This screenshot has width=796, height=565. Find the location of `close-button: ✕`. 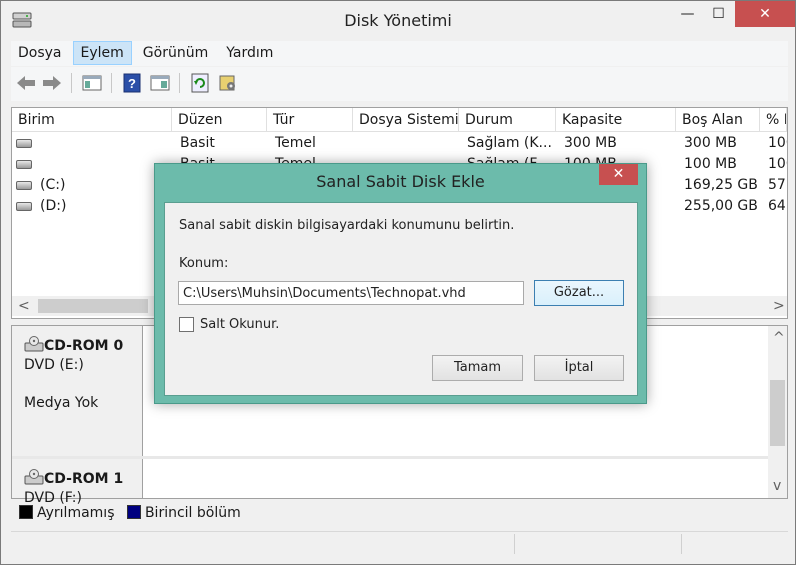

close-button: ✕ is located at coordinates (765, 14).